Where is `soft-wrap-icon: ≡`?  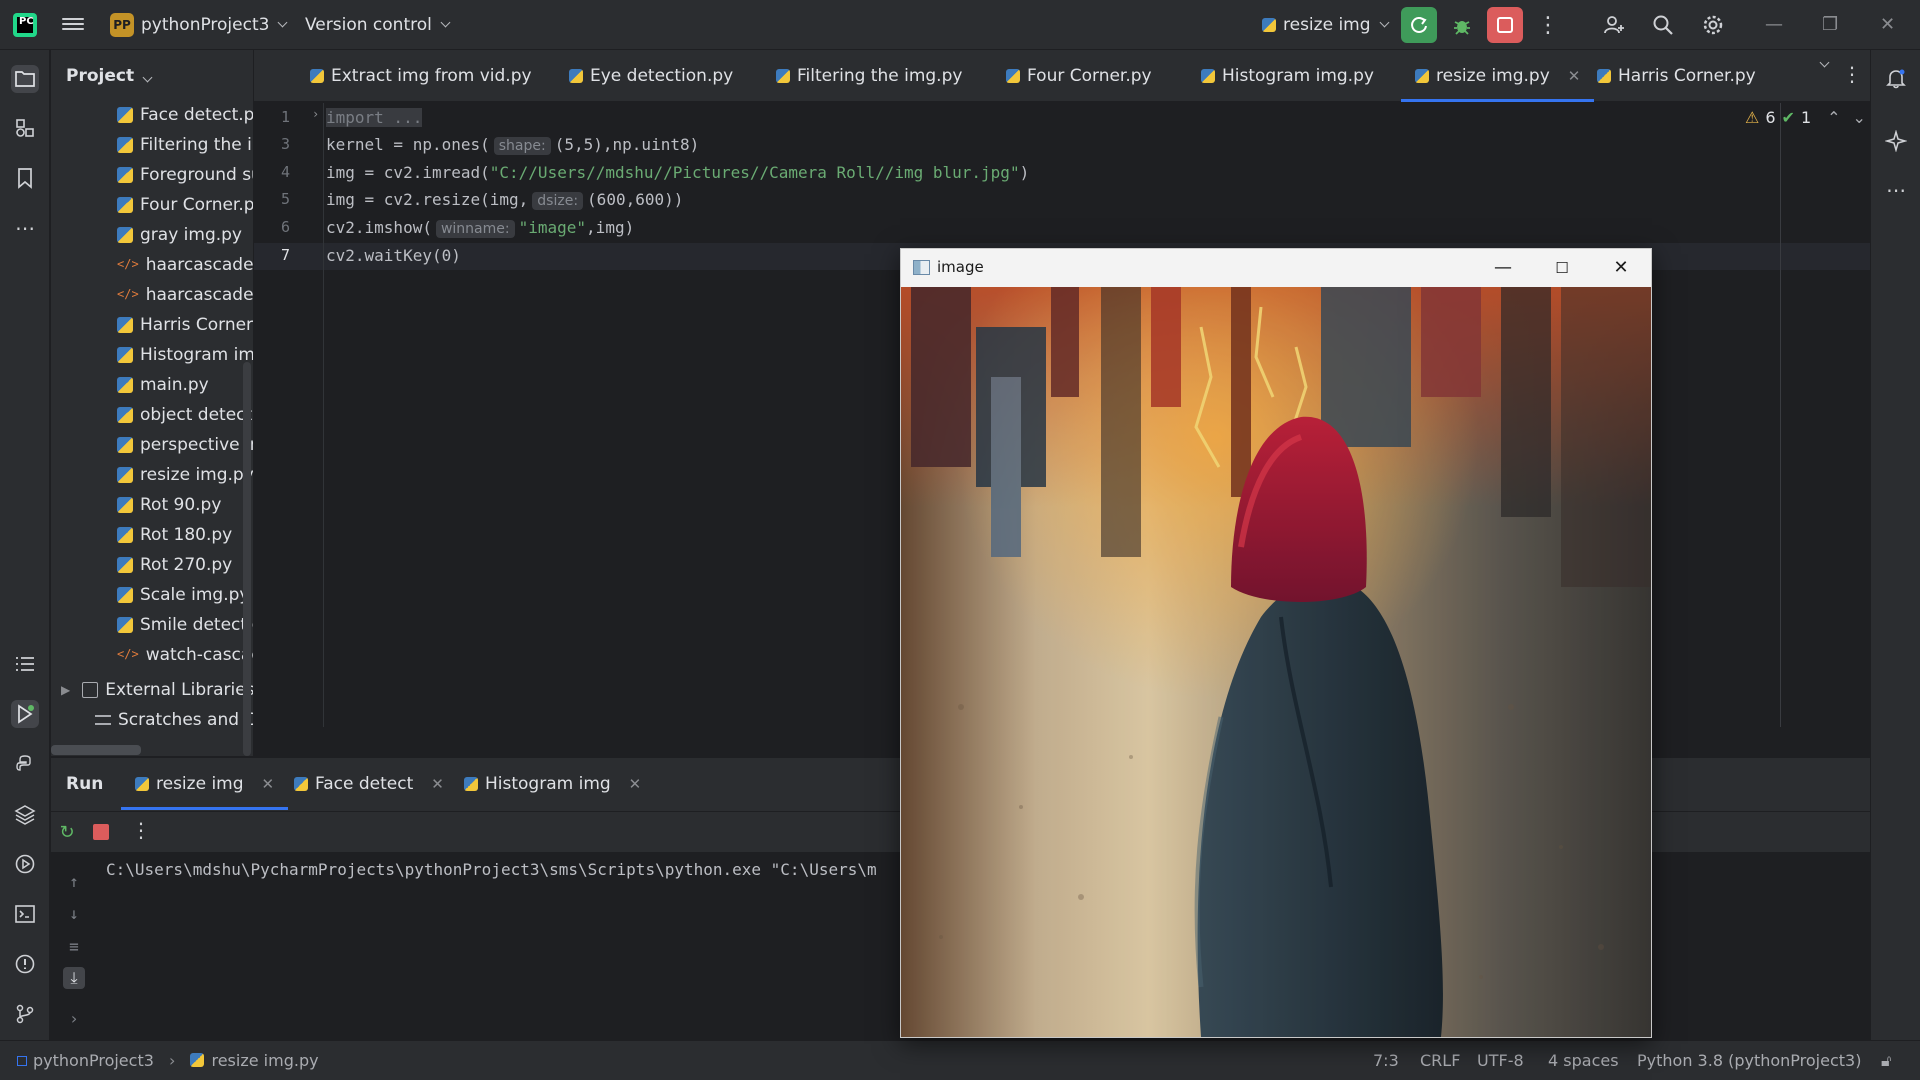
soft-wrap-icon: ≡ is located at coordinates (74, 946).